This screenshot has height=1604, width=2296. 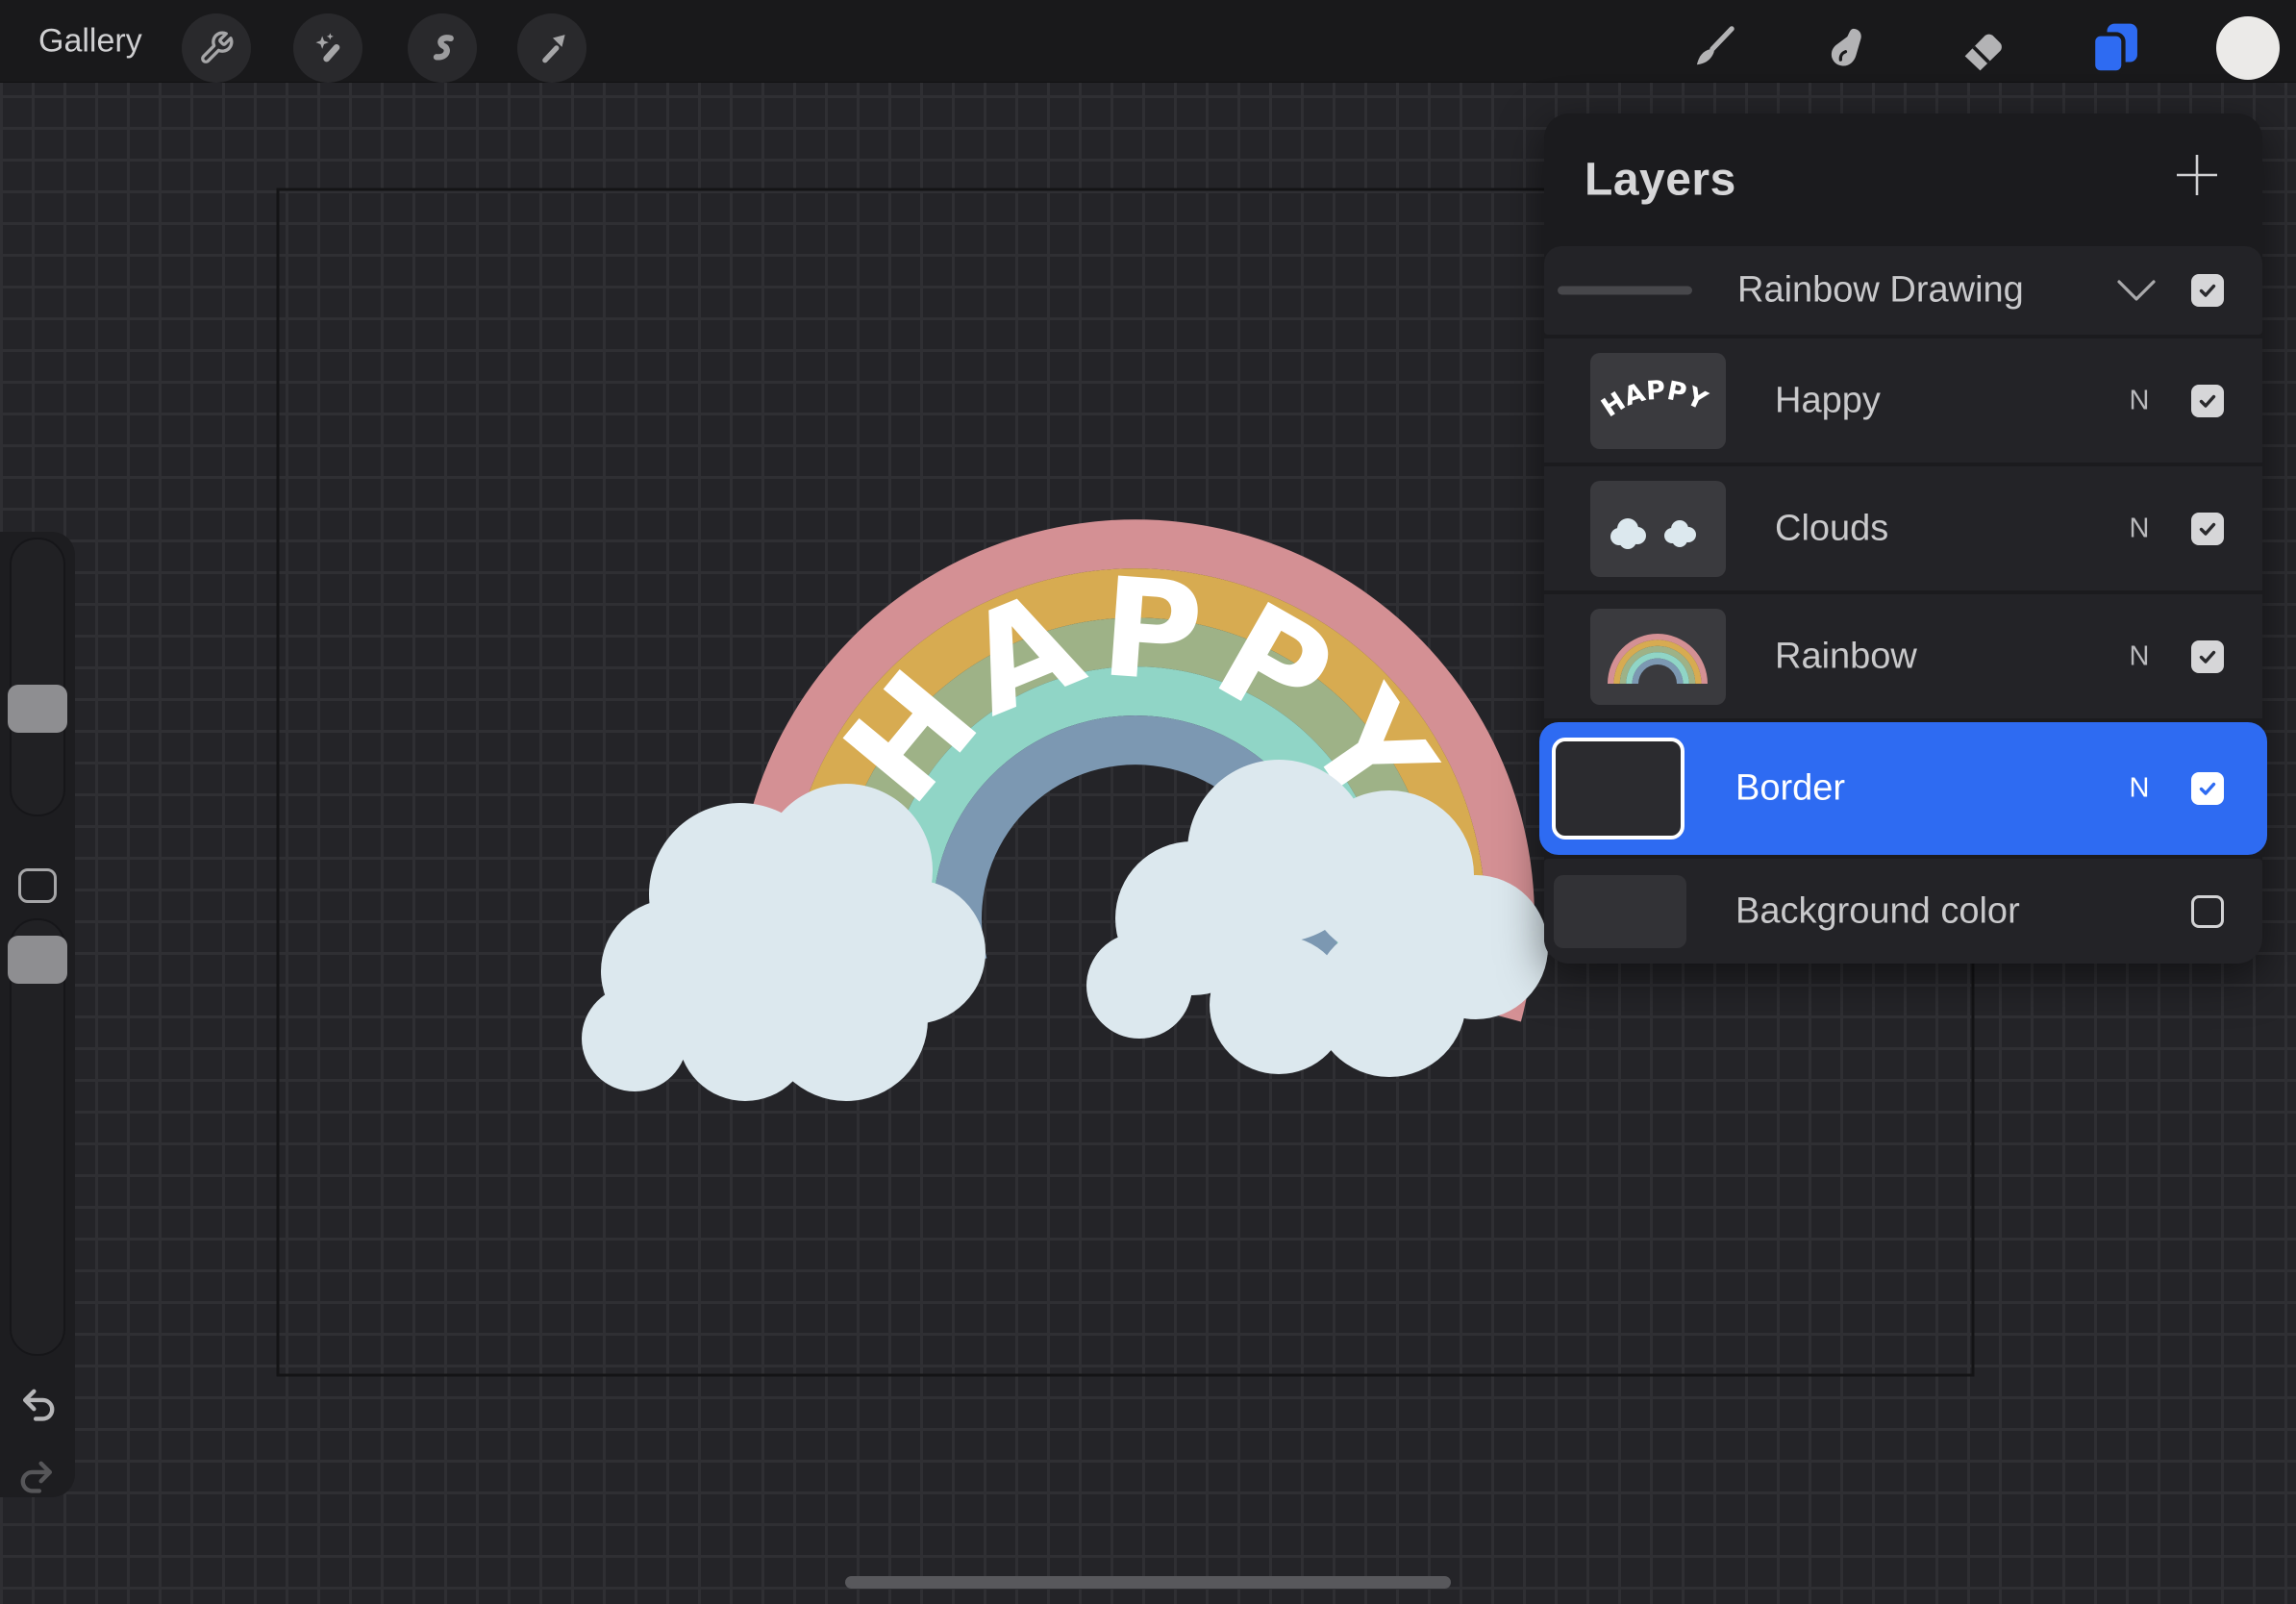 What do you see at coordinates (90, 41) in the screenshot?
I see `gallery-button: Gallery` at bounding box center [90, 41].